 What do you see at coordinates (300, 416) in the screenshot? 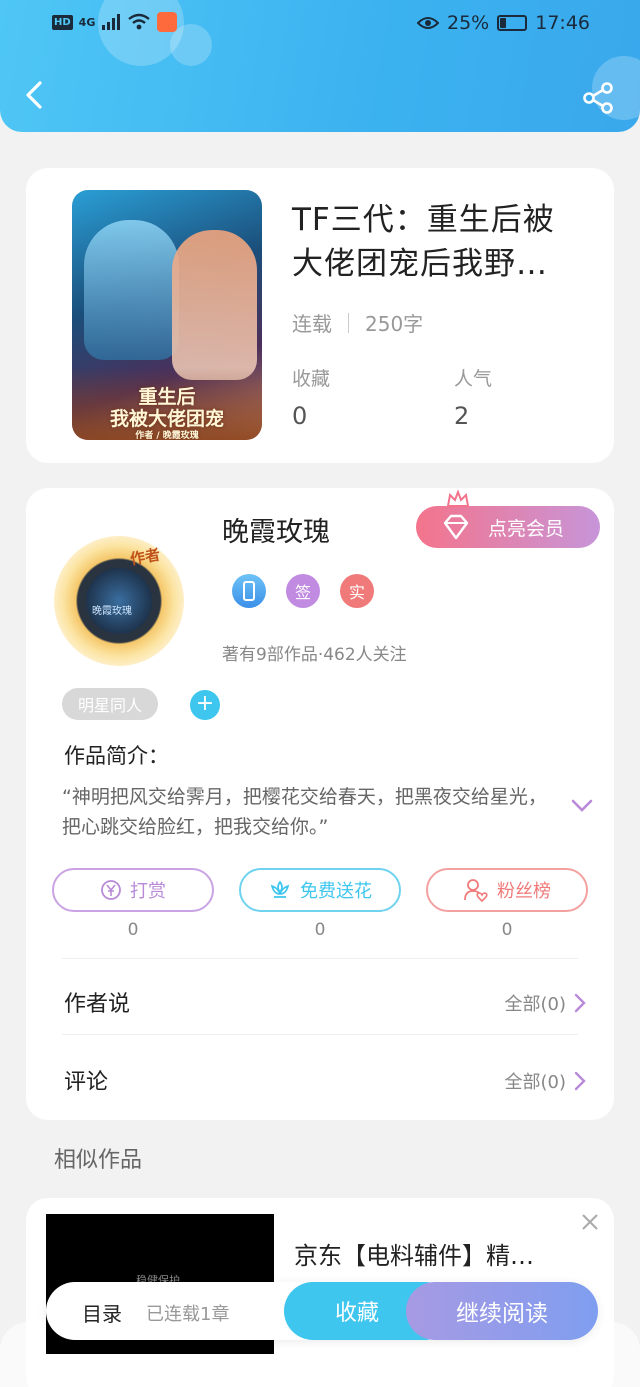
I see `favorites-value: 0` at bounding box center [300, 416].